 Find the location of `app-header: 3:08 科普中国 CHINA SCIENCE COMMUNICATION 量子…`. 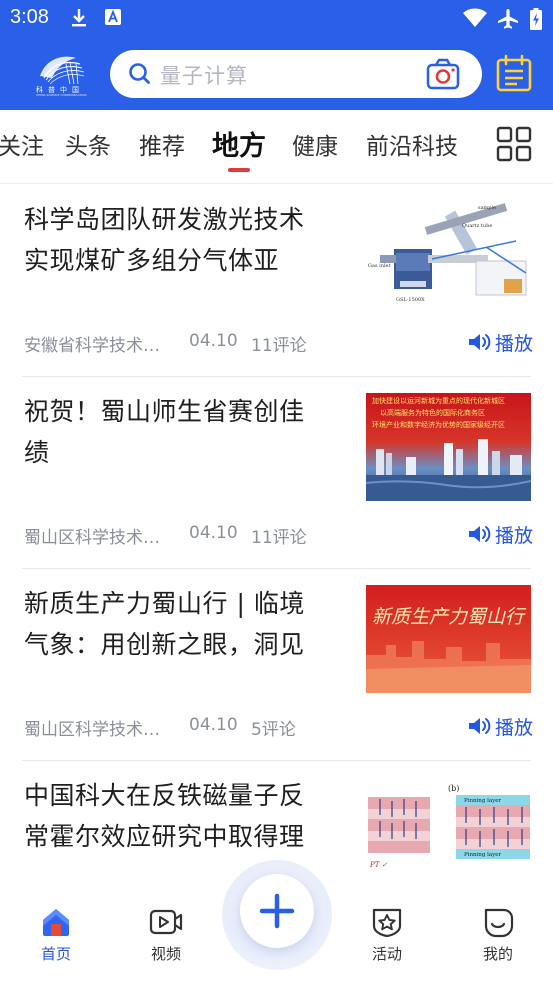

app-header: 3:08 科普中国 CHINA SCIENCE COMMUNICATION 量子… is located at coordinates (276, 55).